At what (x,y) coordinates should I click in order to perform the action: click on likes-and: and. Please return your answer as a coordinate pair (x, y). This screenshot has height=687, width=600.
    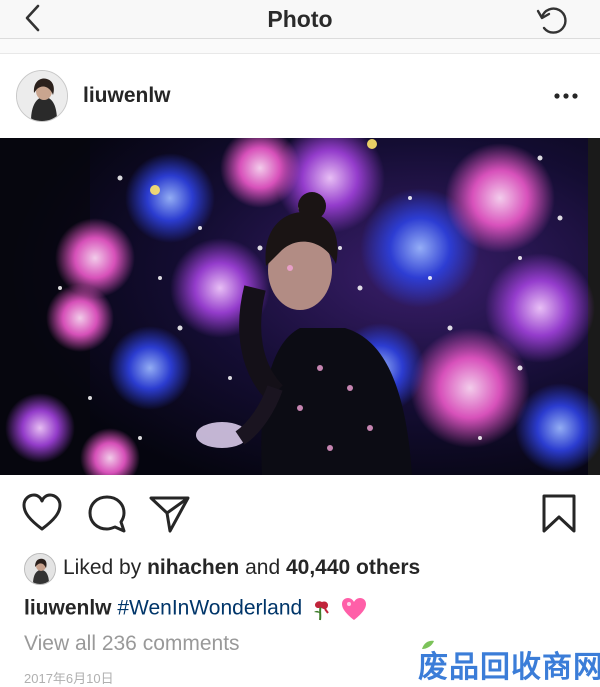
    Looking at the image, I should click on (263, 567).